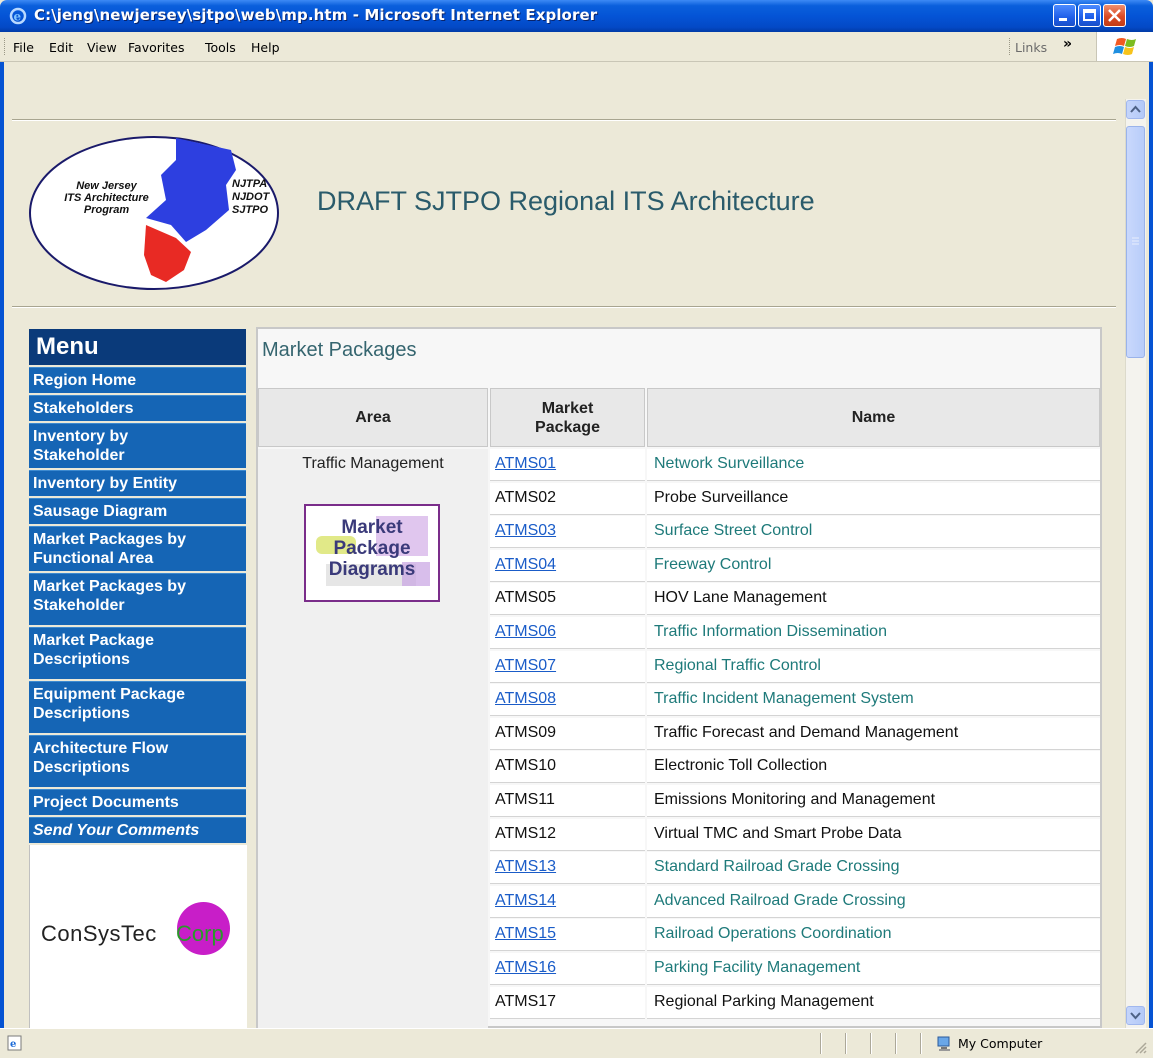 This screenshot has height=1058, width=1153. I want to click on market-package-name: Traffic Information Dissemination, so click(873, 633).